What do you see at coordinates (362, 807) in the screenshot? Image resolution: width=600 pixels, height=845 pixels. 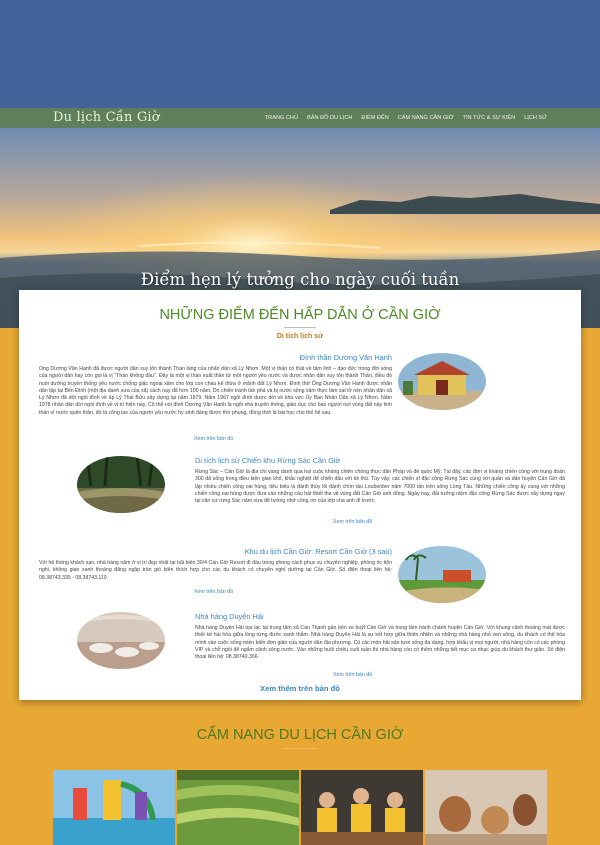 I see `gallery-photo-people` at bounding box center [362, 807].